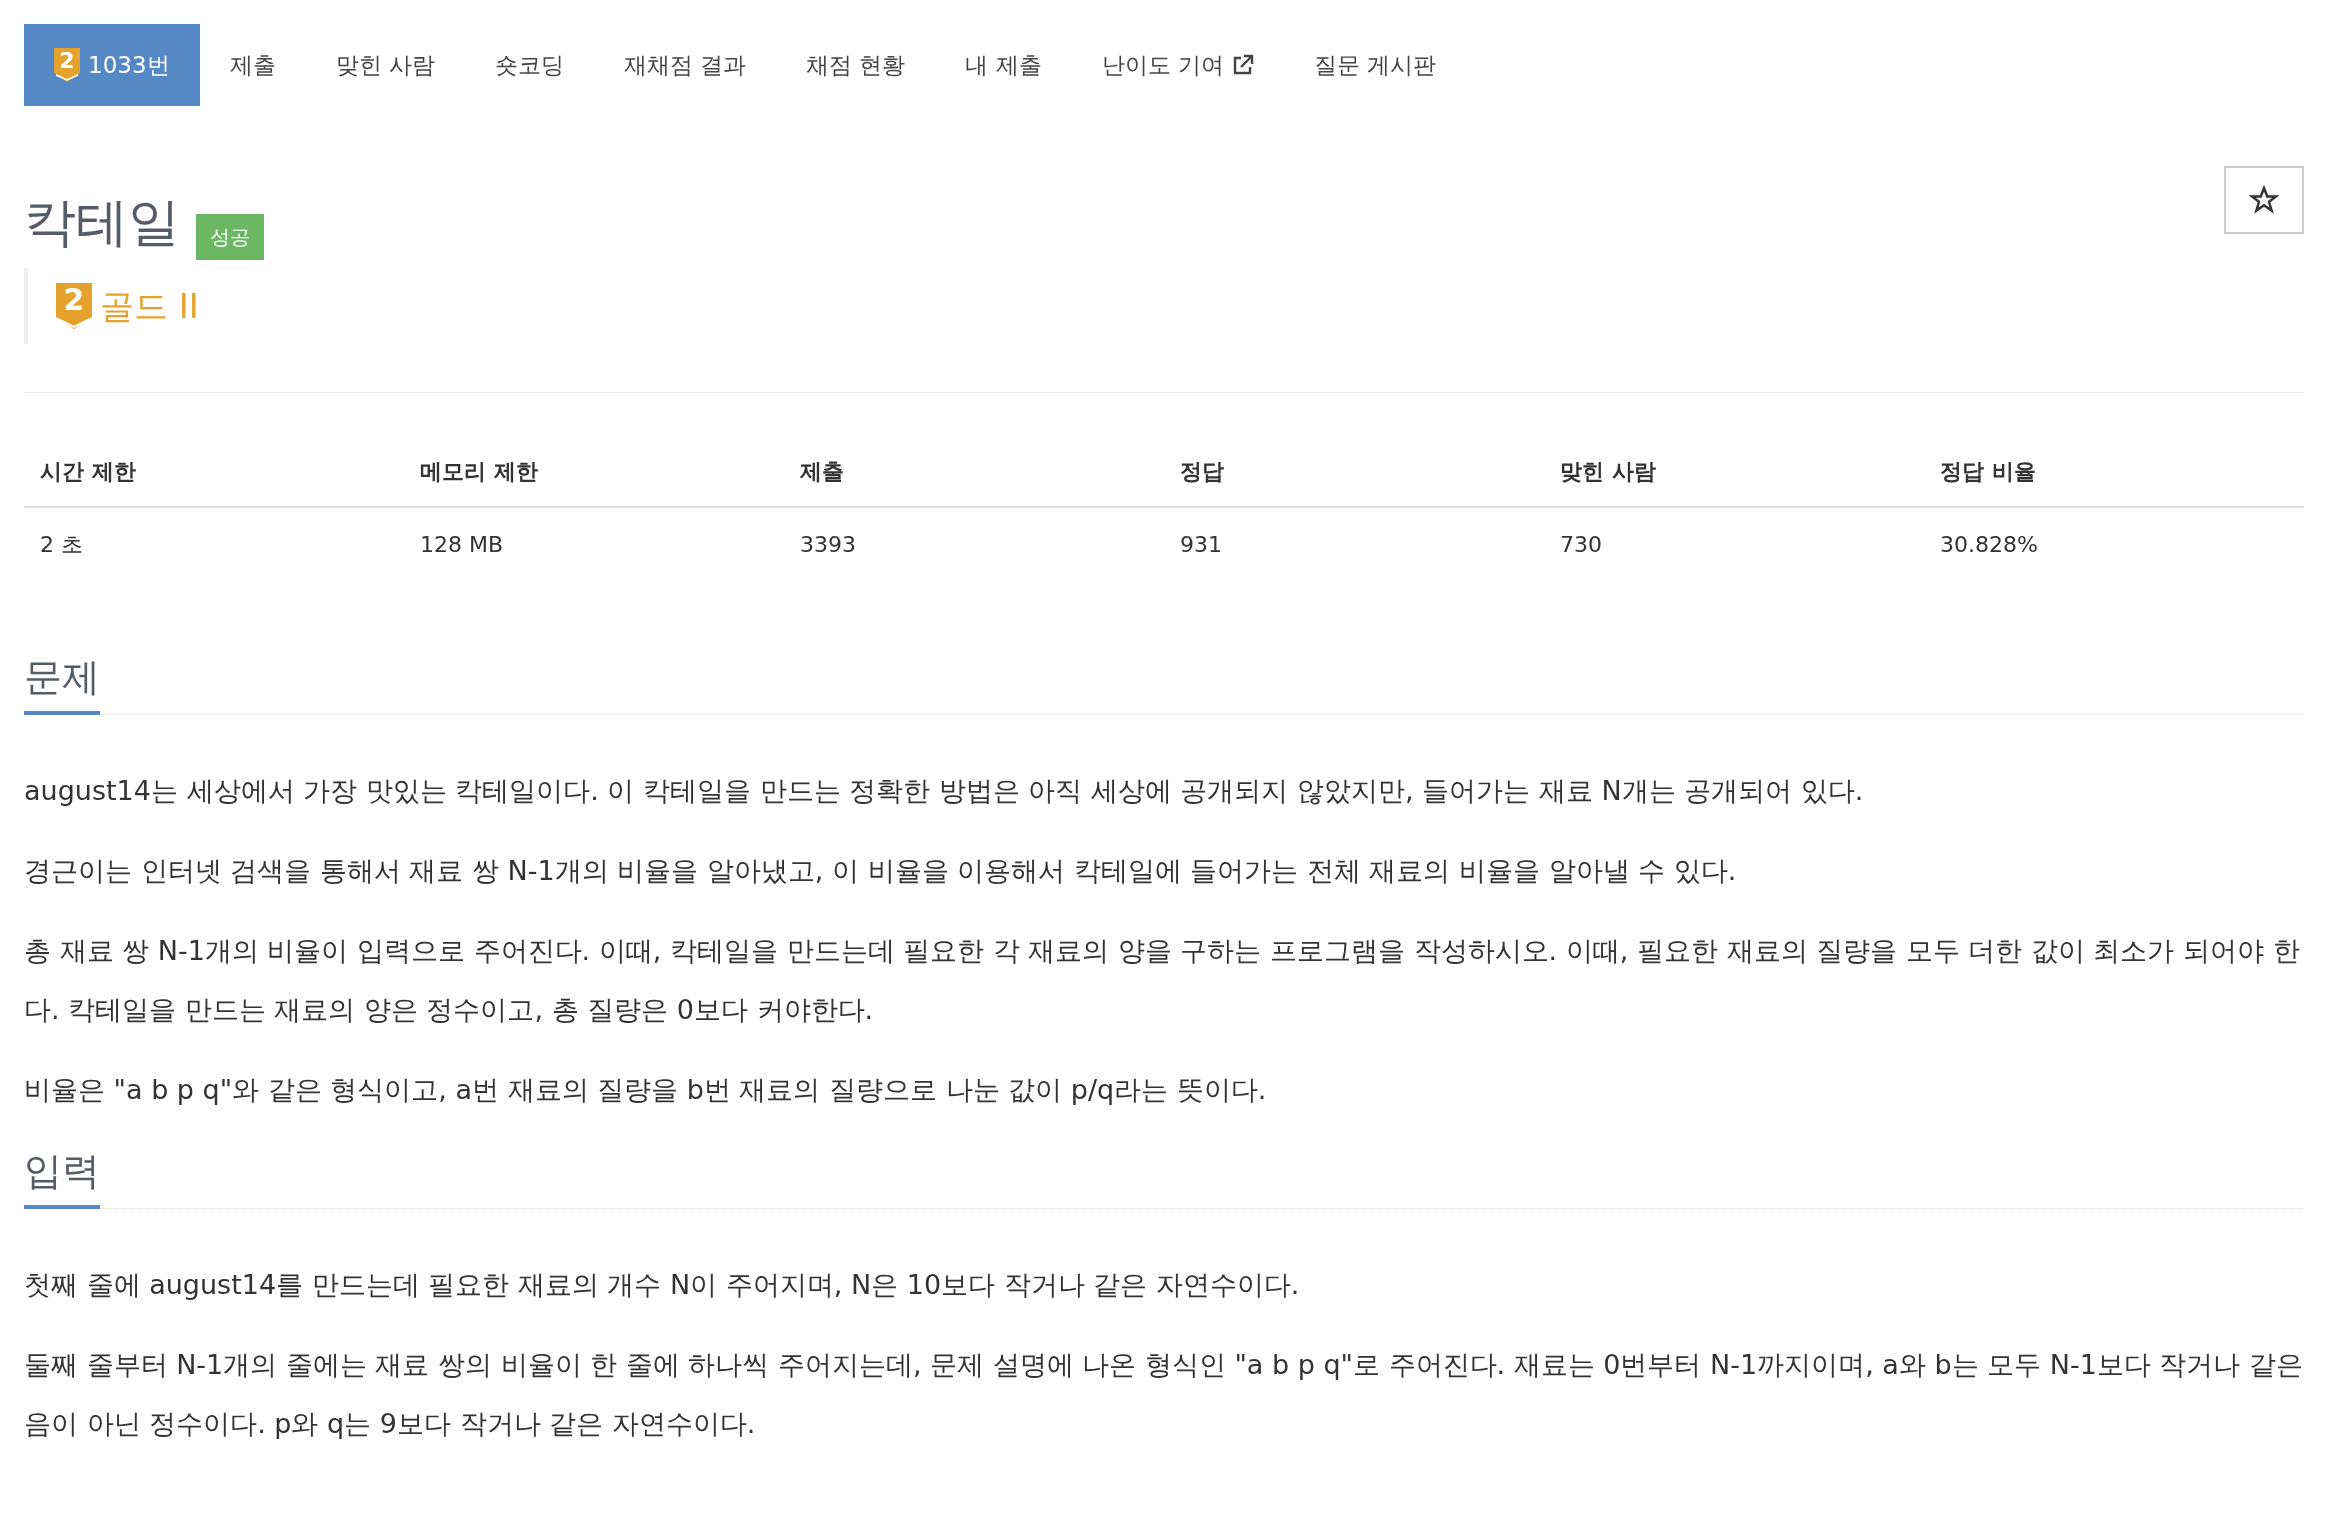 Image resolution: width=2334 pixels, height=1514 pixels. What do you see at coordinates (594, 544) in the screenshot?
I see `table-cell: 128 MB` at bounding box center [594, 544].